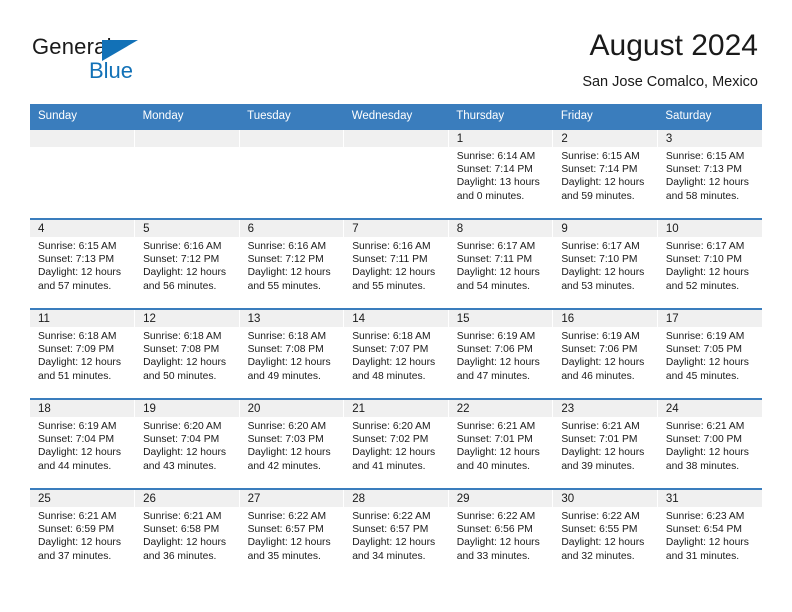 Image resolution: width=792 pixels, height=612 pixels. I want to click on general-blue-logo: General Blue, so click(117, 60).